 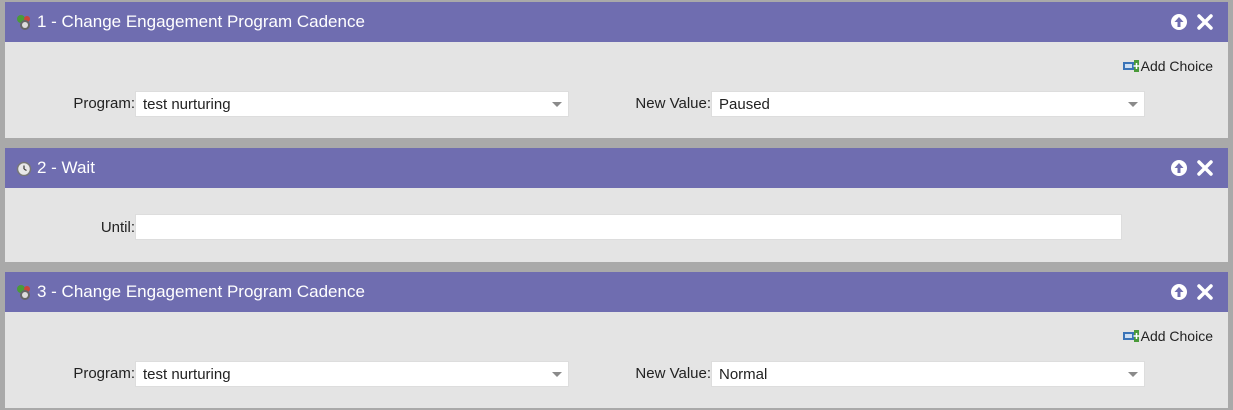 What do you see at coordinates (628, 227) in the screenshot?
I see `until-input` at bounding box center [628, 227].